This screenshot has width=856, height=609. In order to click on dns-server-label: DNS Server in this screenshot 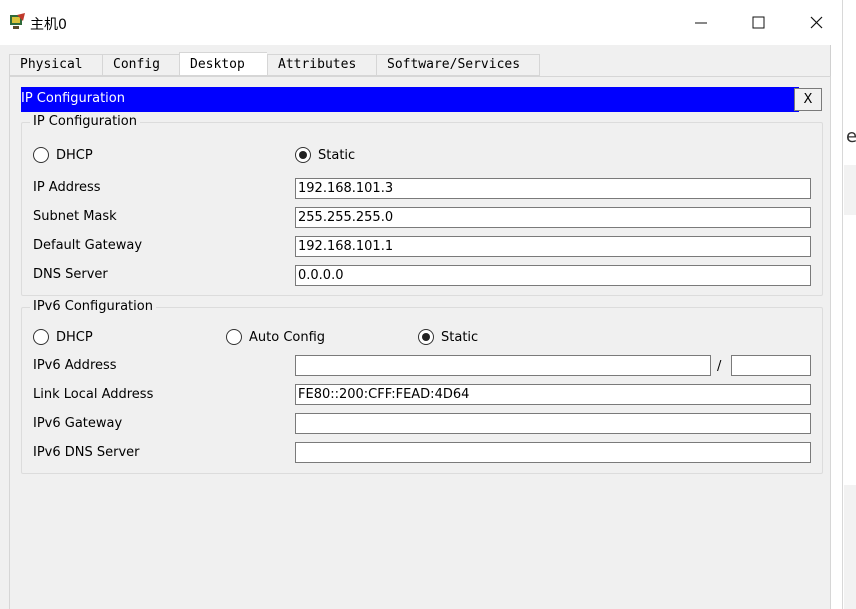, I will do `click(70, 274)`.